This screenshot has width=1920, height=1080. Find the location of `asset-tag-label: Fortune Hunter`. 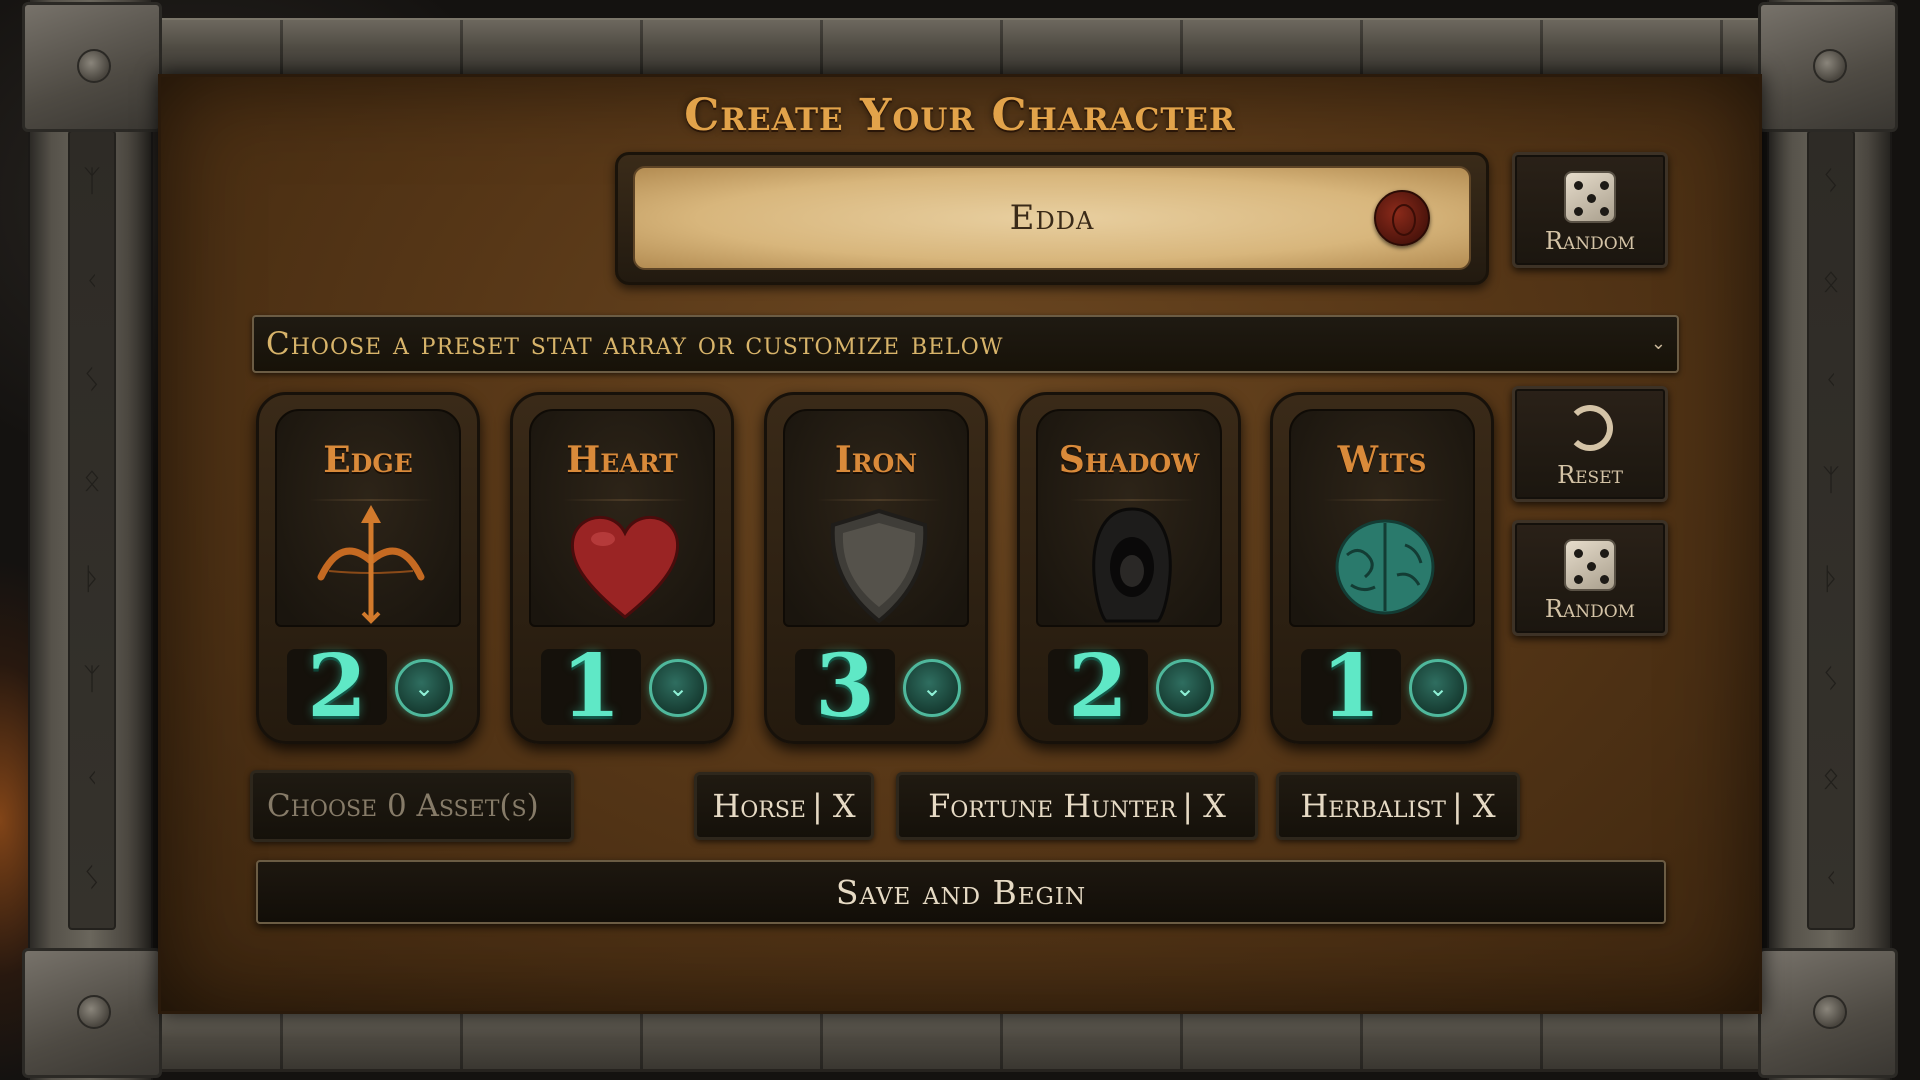

asset-tag-label: Fortune Hunter is located at coordinates (1052, 806).